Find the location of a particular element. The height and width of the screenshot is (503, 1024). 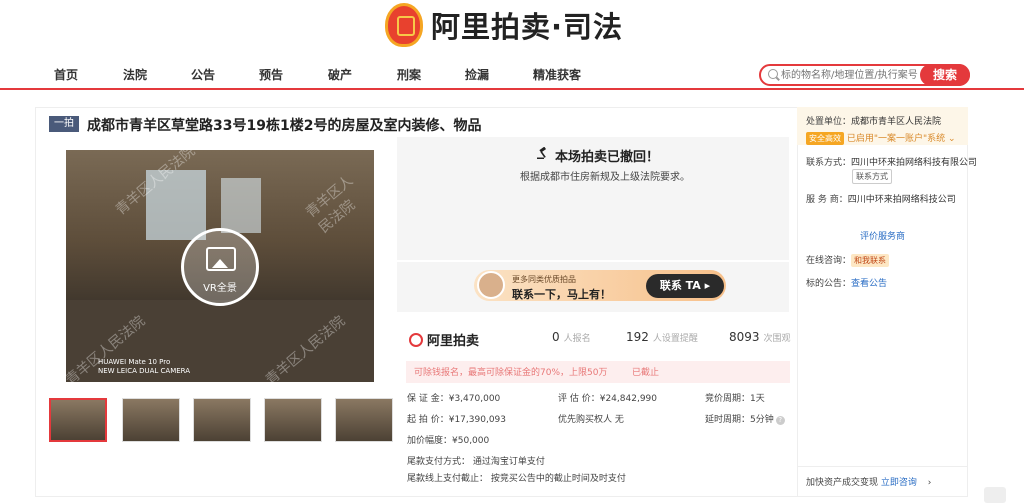

notice-end: 已截止 is located at coordinates (646, 373).